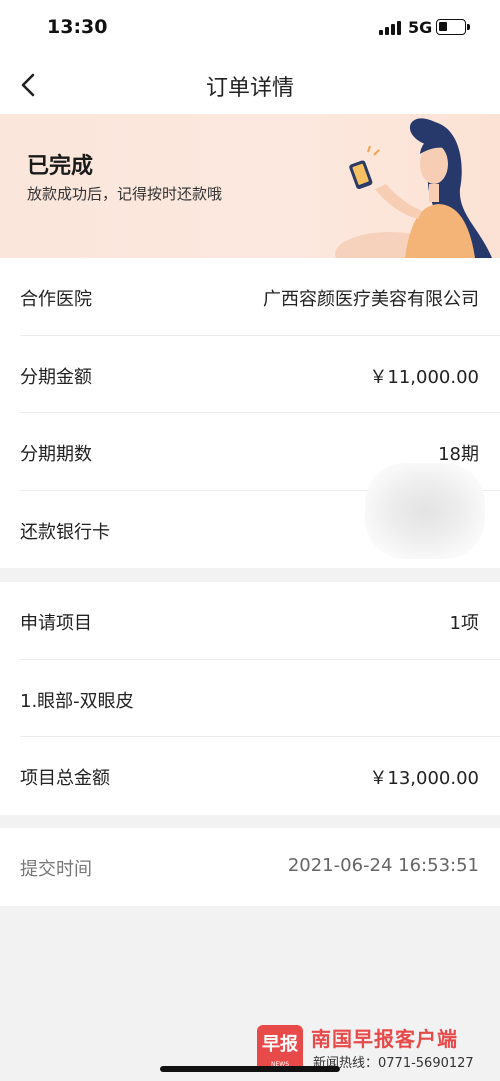  Describe the element at coordinates (250, 186) in the screenshot. I see `status-banner: 已完成 放款成功后，记得按时还款哦` at that location.